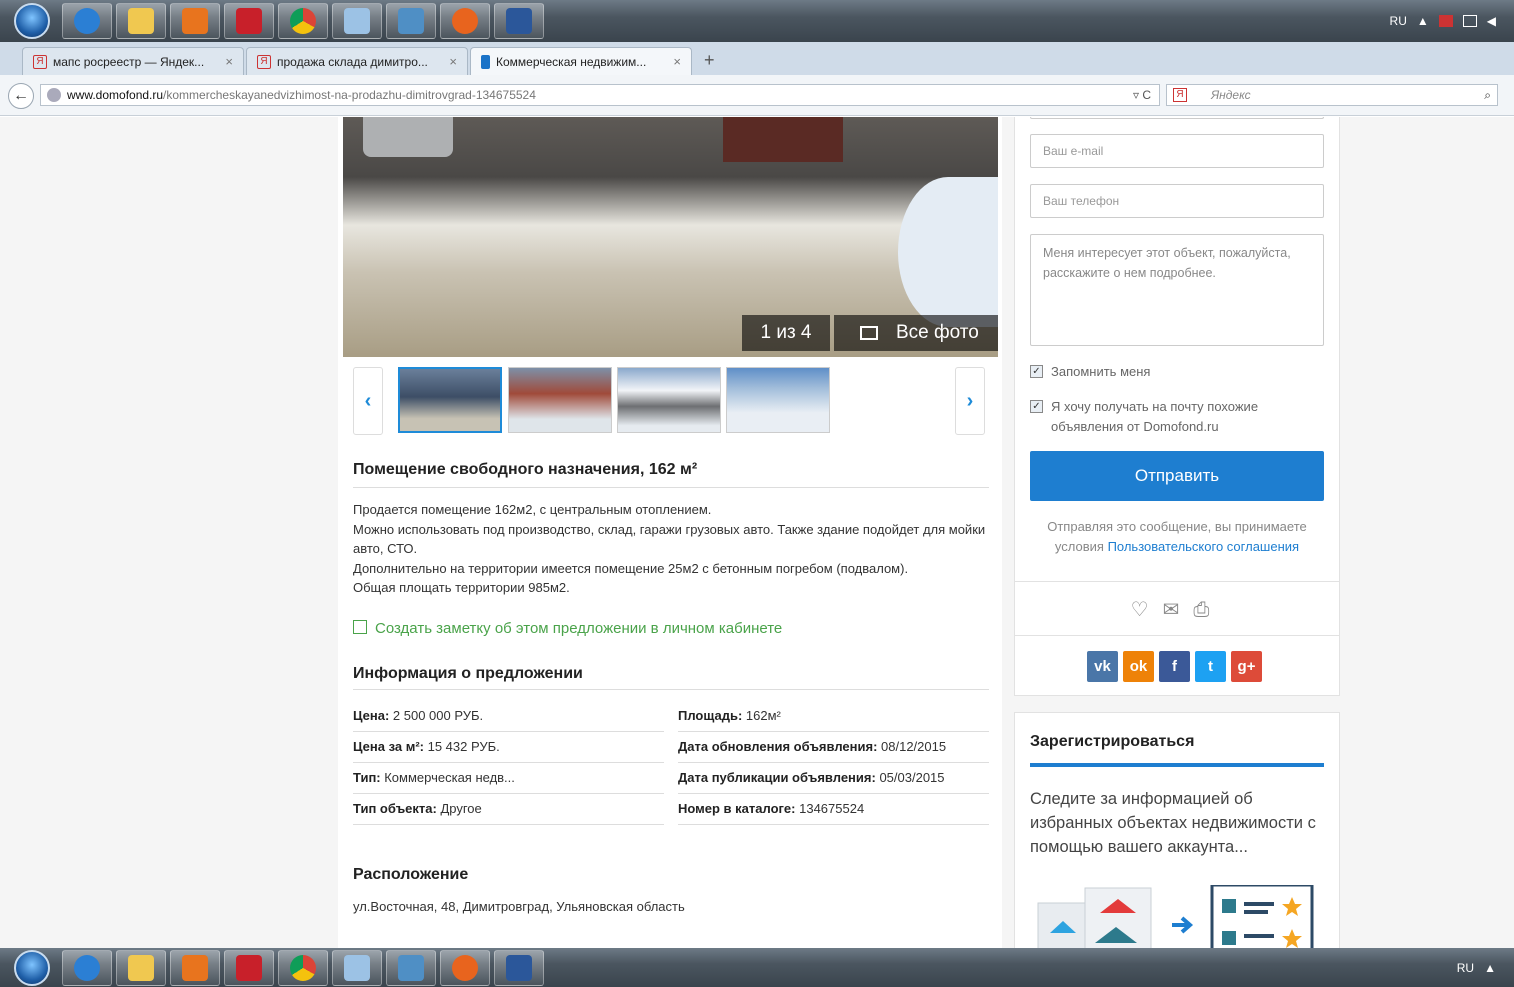 This screenshot has height=987, width=1514. I want to click on new-tab-button: +, so click(709, 62).